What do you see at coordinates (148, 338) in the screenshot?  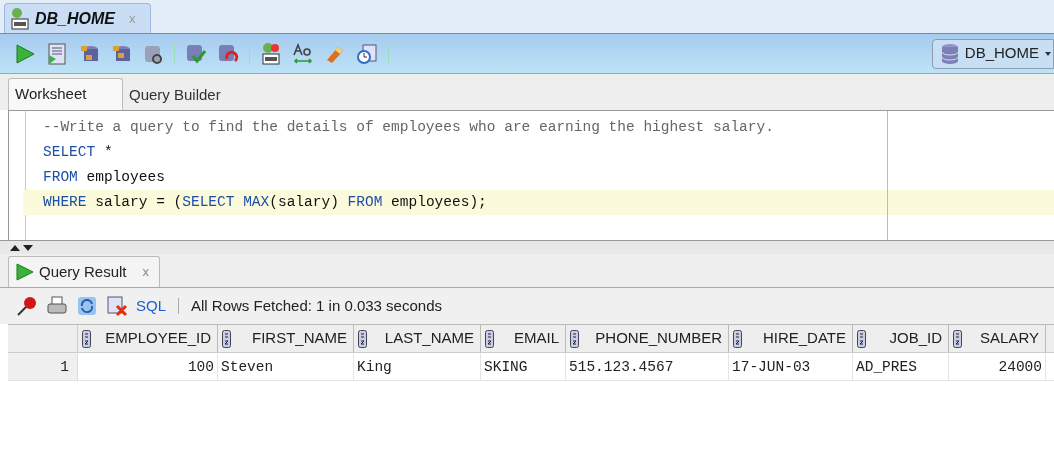 I see `column-header: EMPLOYEE_ID` at bounding box center [148, 338].